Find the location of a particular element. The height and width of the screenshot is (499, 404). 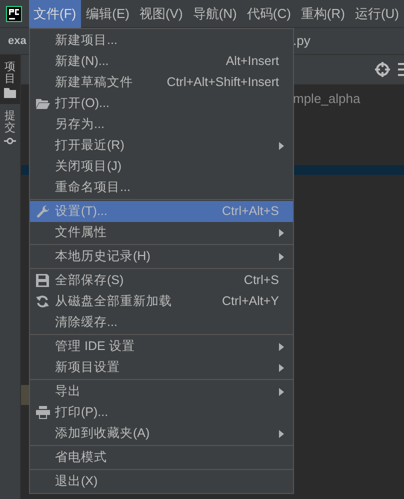

refresh-icon is located at coordinates (42, 301).